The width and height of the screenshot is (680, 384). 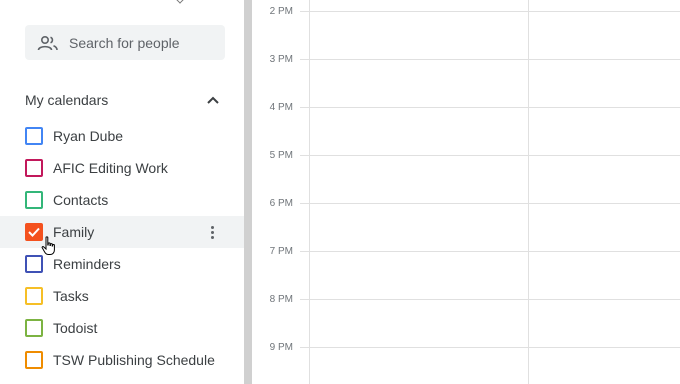 What do you see at coordinates (281, 299) in the screenshot?
I see `hour-label: 8 PM` at bounding box center [281, 299].